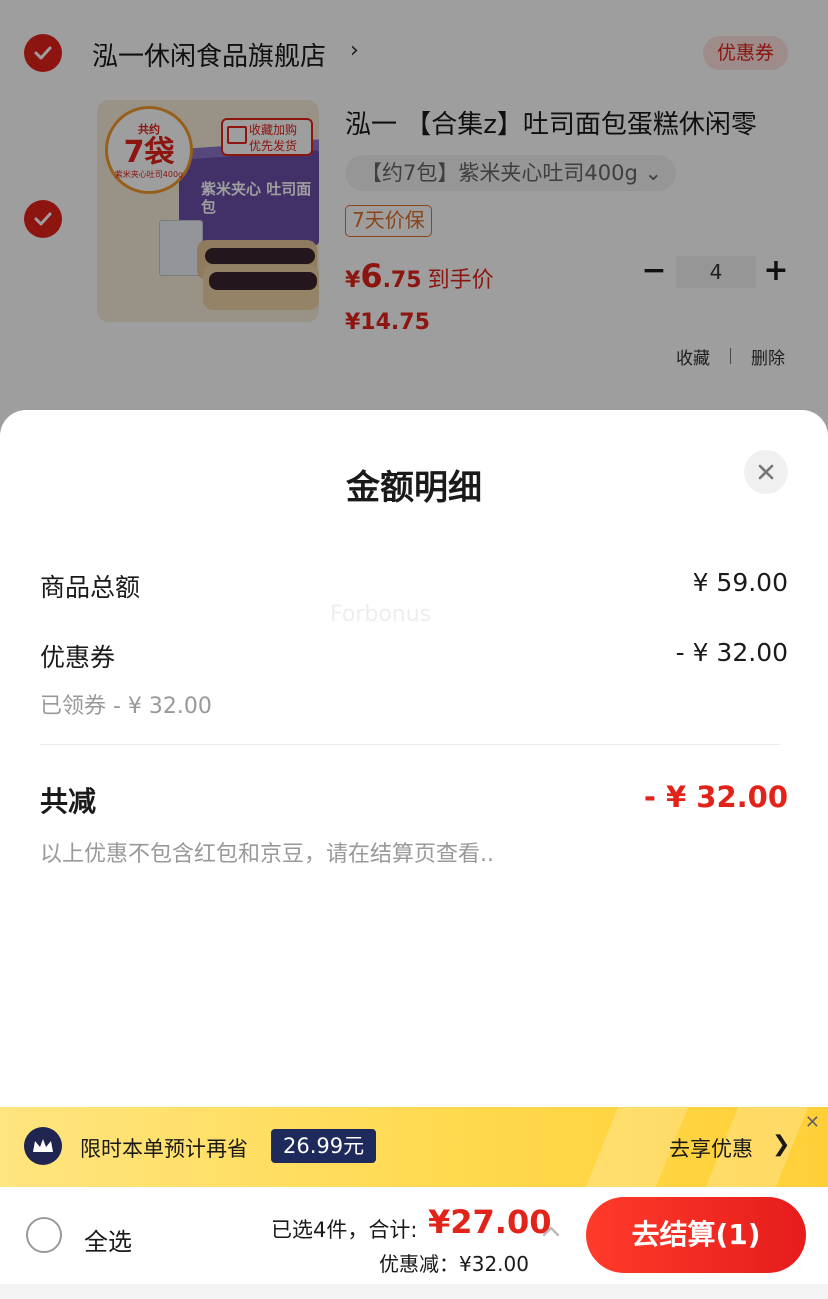 The image size is (828, 1299). What do you see at coordinates (68, 801) in the screenshot?
I see `total-discount-label: 共减` at bounding box center [68, 801].